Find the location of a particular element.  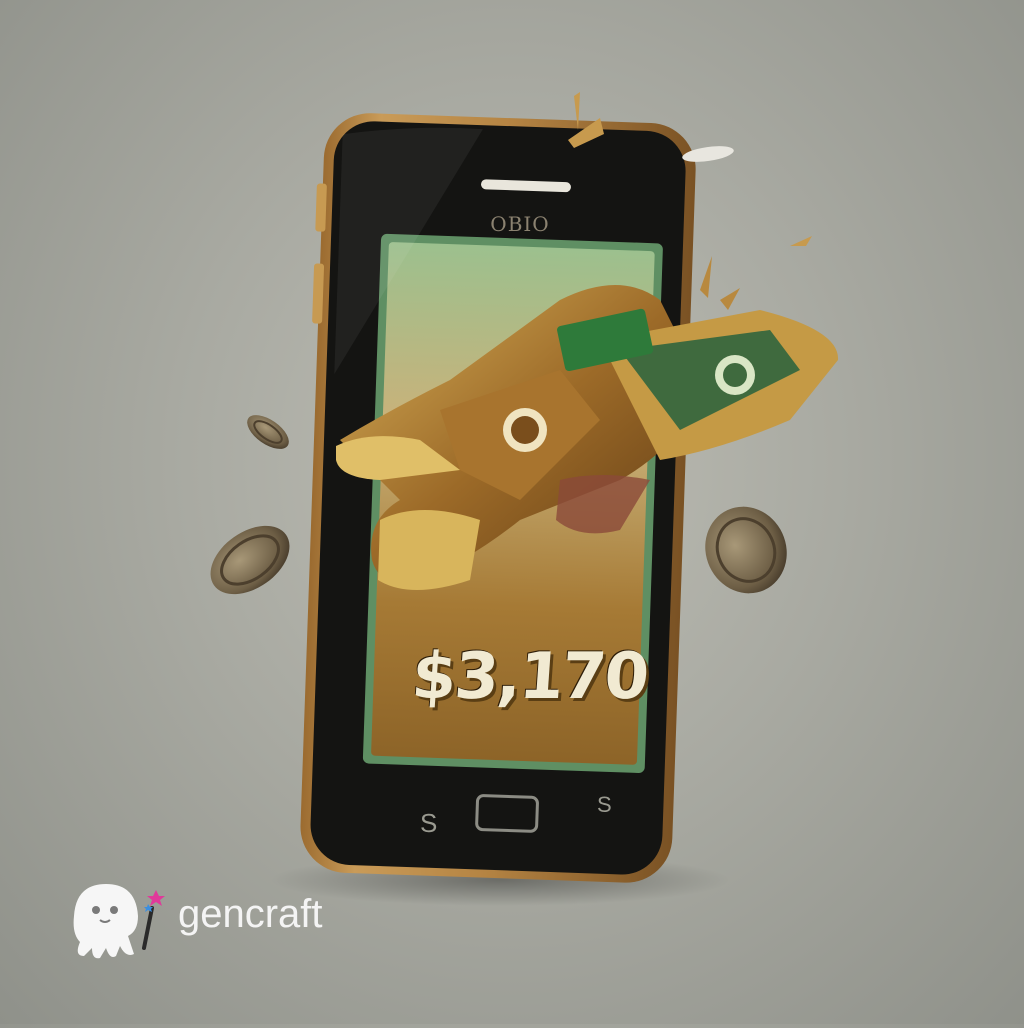

gencraft-watermark: gencraft is located at coordinates (216, 921).